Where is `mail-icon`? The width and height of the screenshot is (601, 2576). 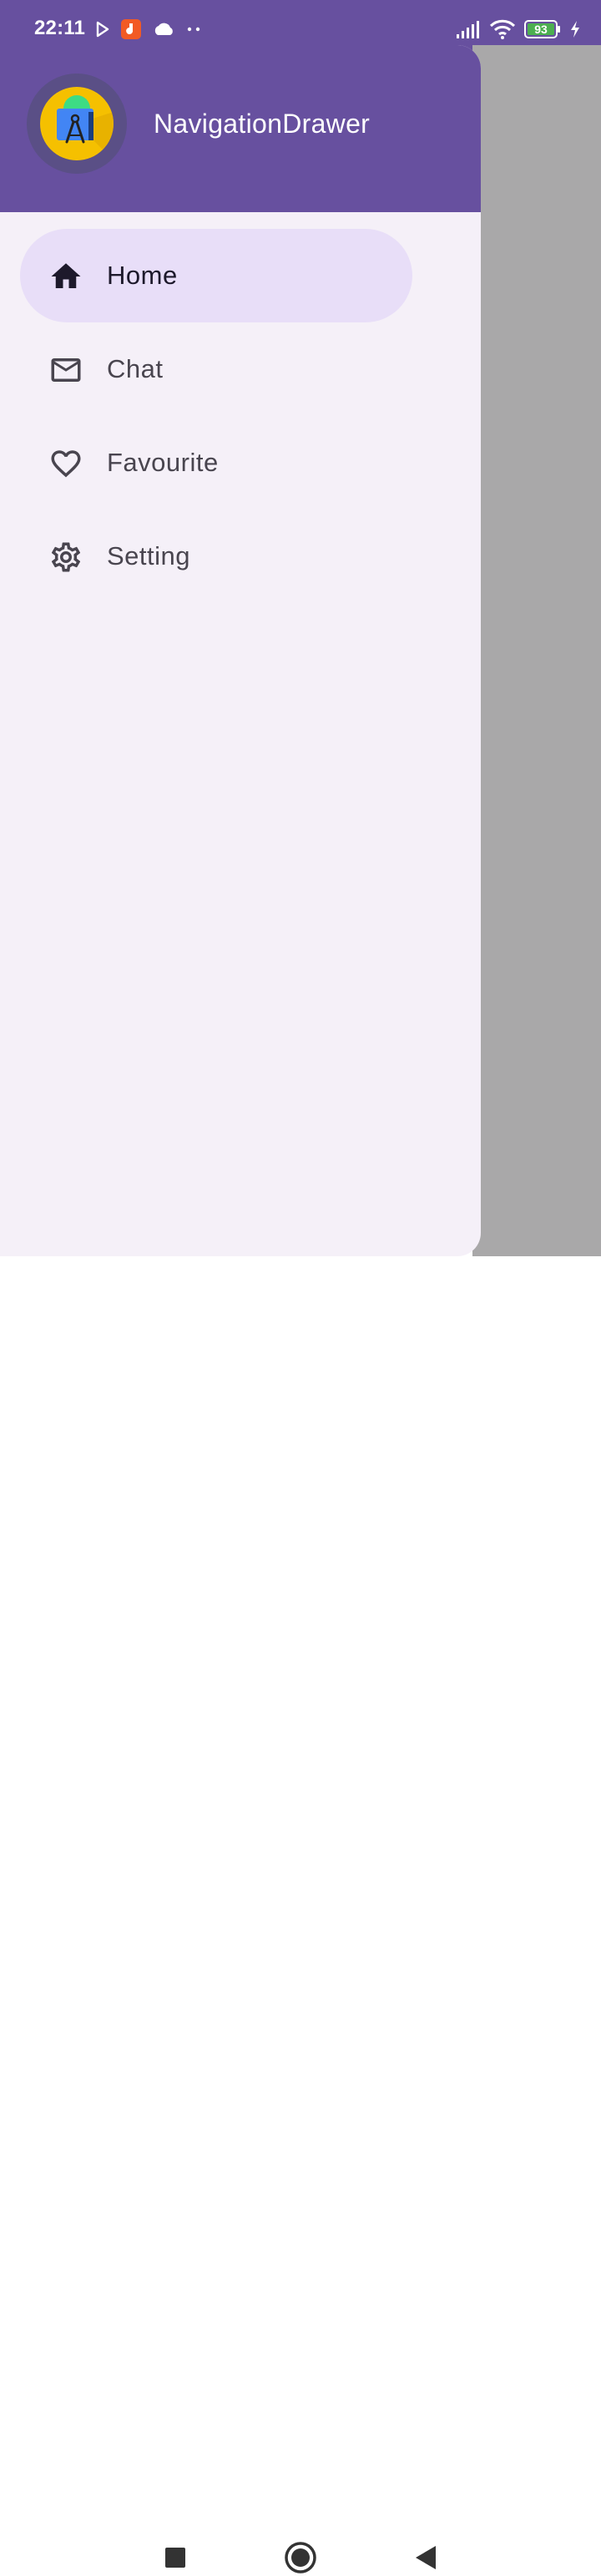
mail-icon is located at coordinates (66, 370).